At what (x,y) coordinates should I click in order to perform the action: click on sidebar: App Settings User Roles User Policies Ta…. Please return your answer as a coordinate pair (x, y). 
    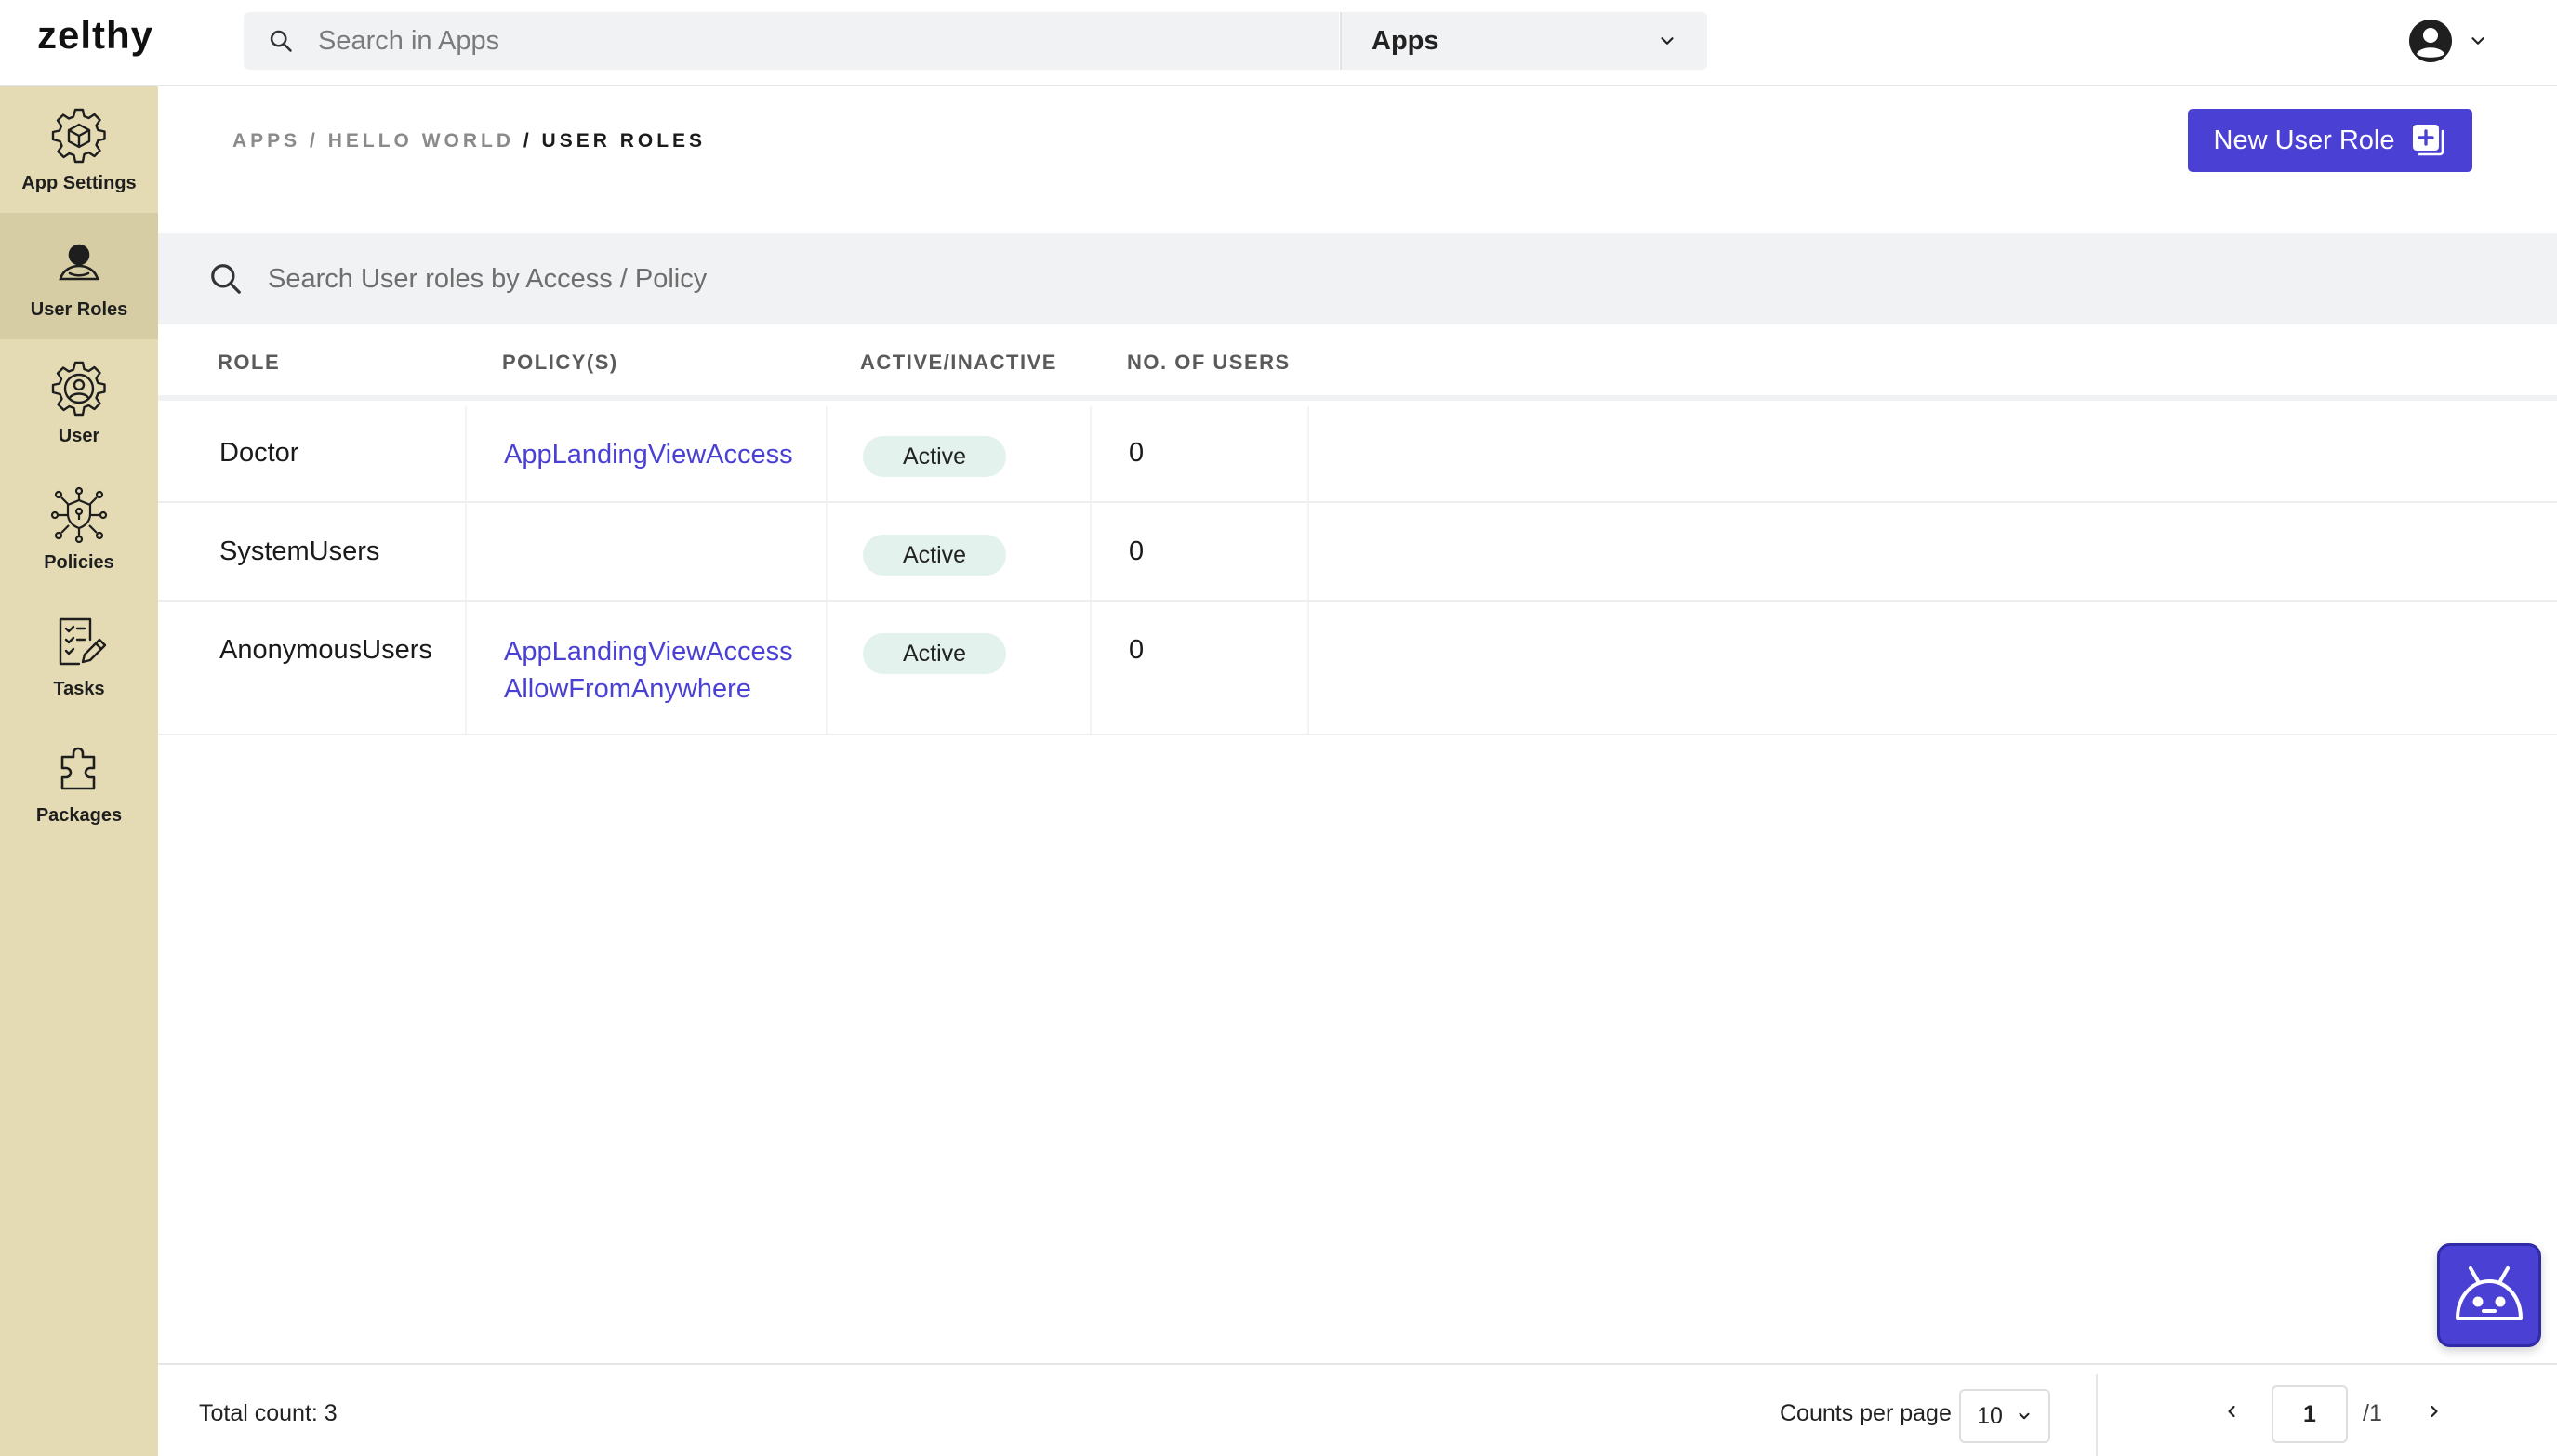
    Looking at the image, I should click on (79, 771).